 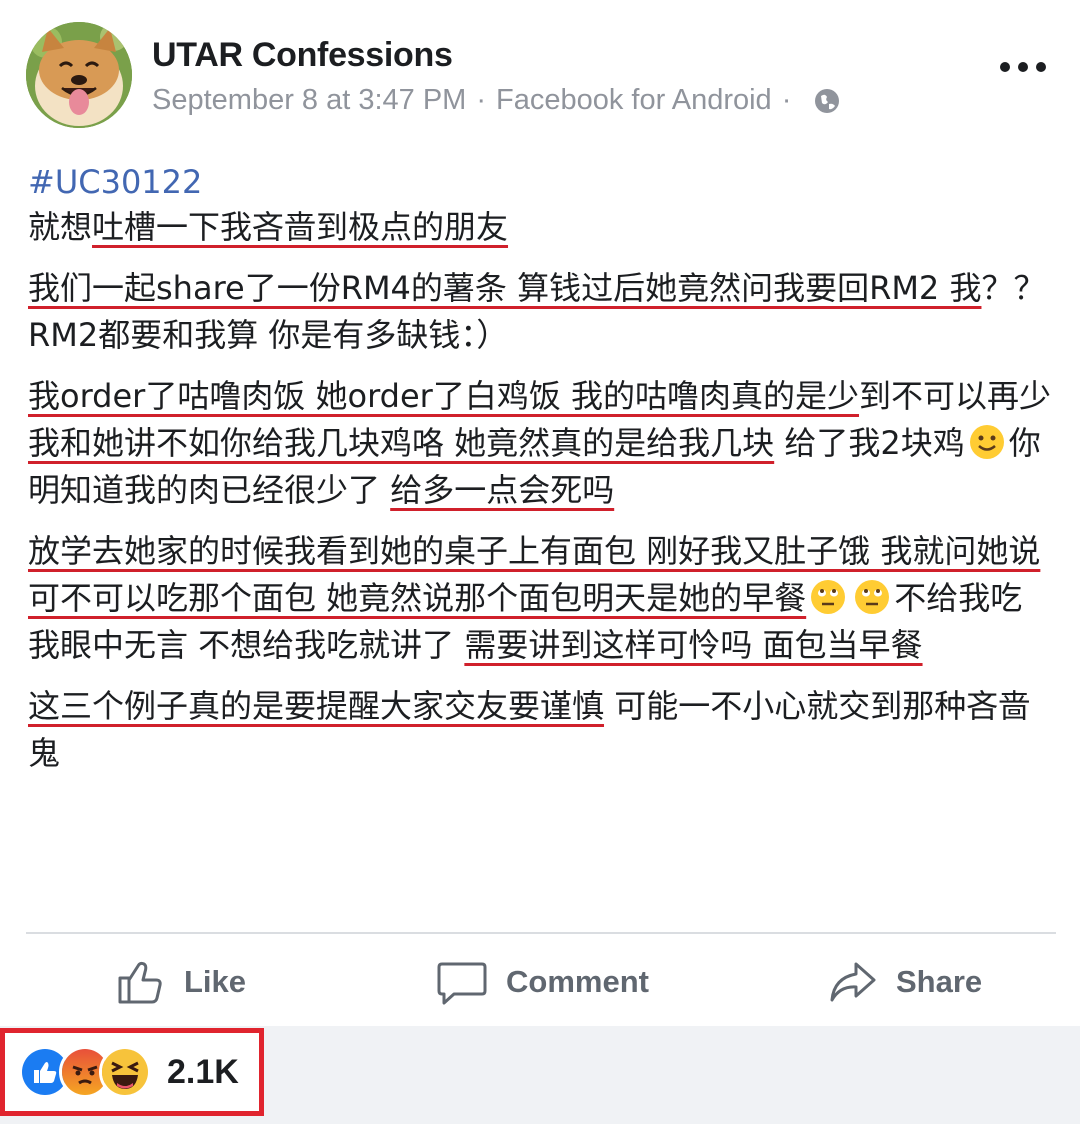 What do you see at coordinates (939, 981) in the screenshot?
I see `share-label: Share` at bounding box center [939, 981].